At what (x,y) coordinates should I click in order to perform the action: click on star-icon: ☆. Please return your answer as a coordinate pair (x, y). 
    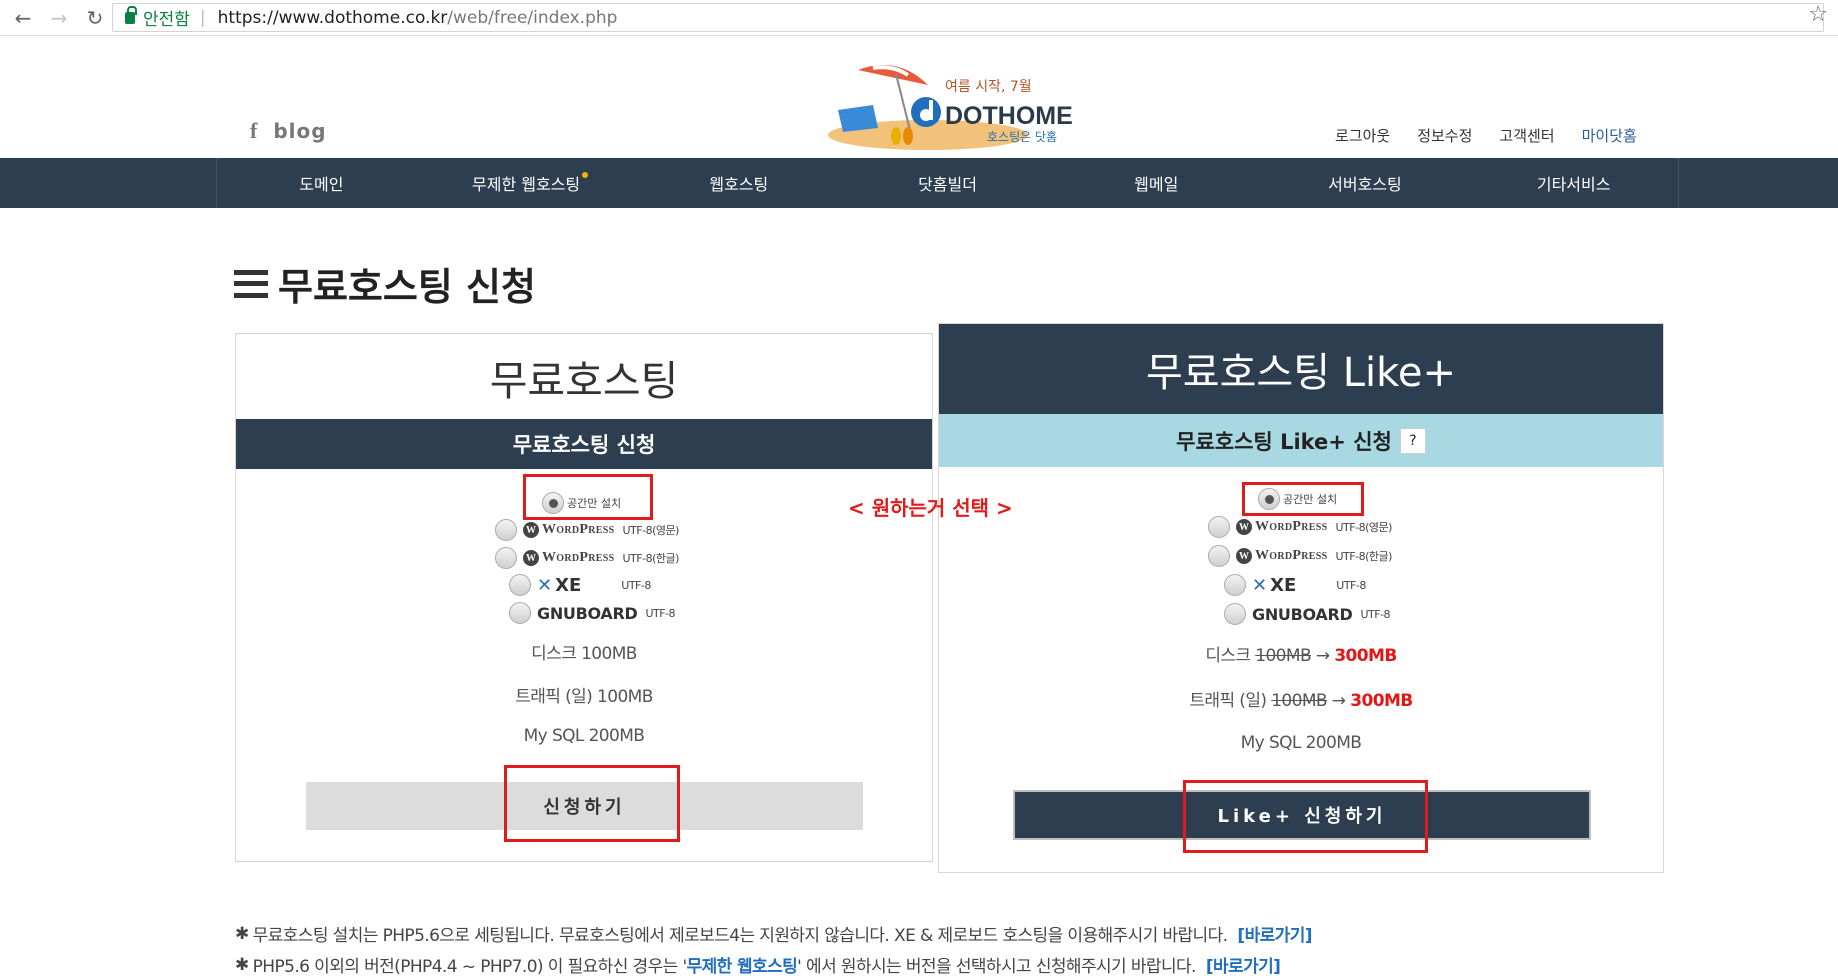
    Looking at the image, I should click on (1818, 14).